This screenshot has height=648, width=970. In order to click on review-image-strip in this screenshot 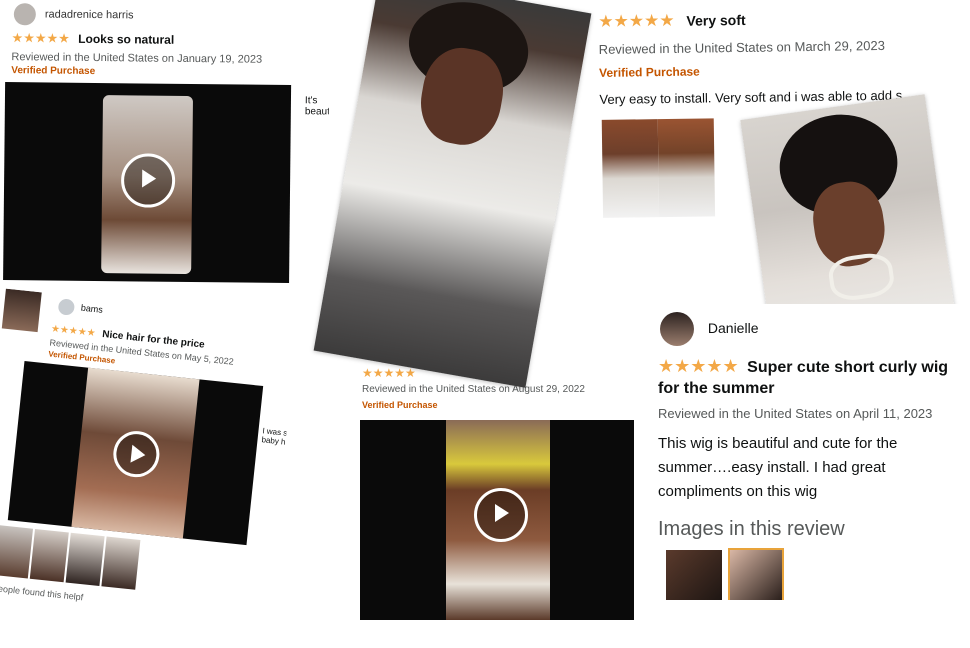, I will do `click(74, 558)`.